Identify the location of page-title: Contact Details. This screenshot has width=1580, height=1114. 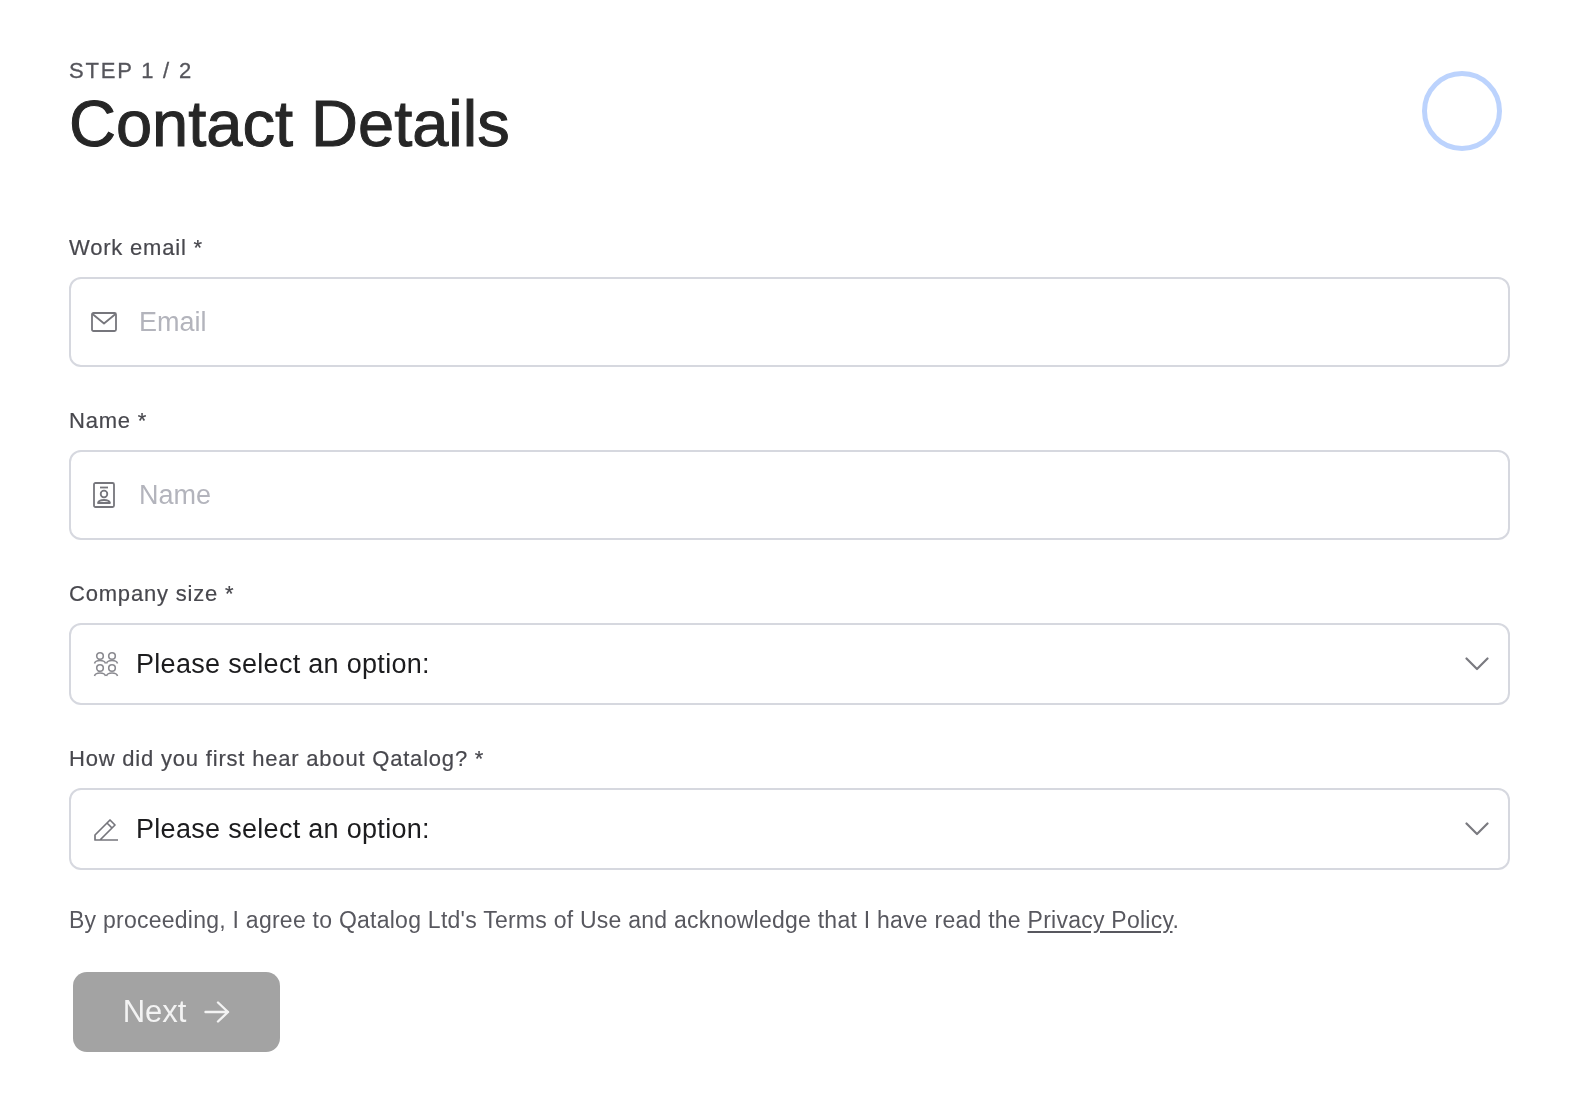
(289, 124).